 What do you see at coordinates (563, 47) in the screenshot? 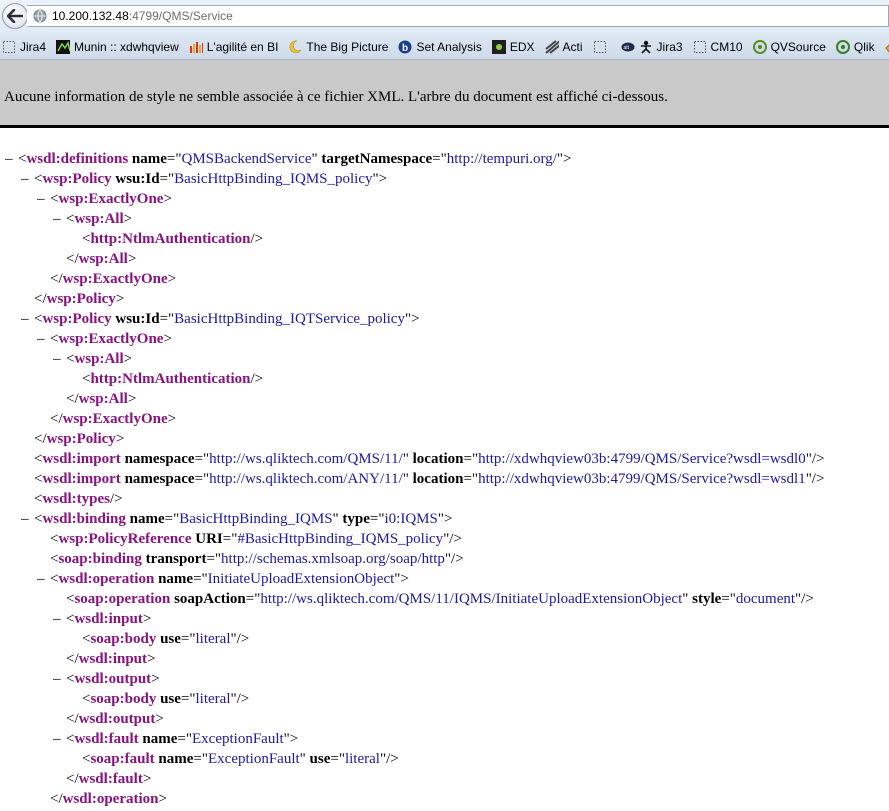
I see `bookmark-acti: Acti` at bounding box center [563, 47].